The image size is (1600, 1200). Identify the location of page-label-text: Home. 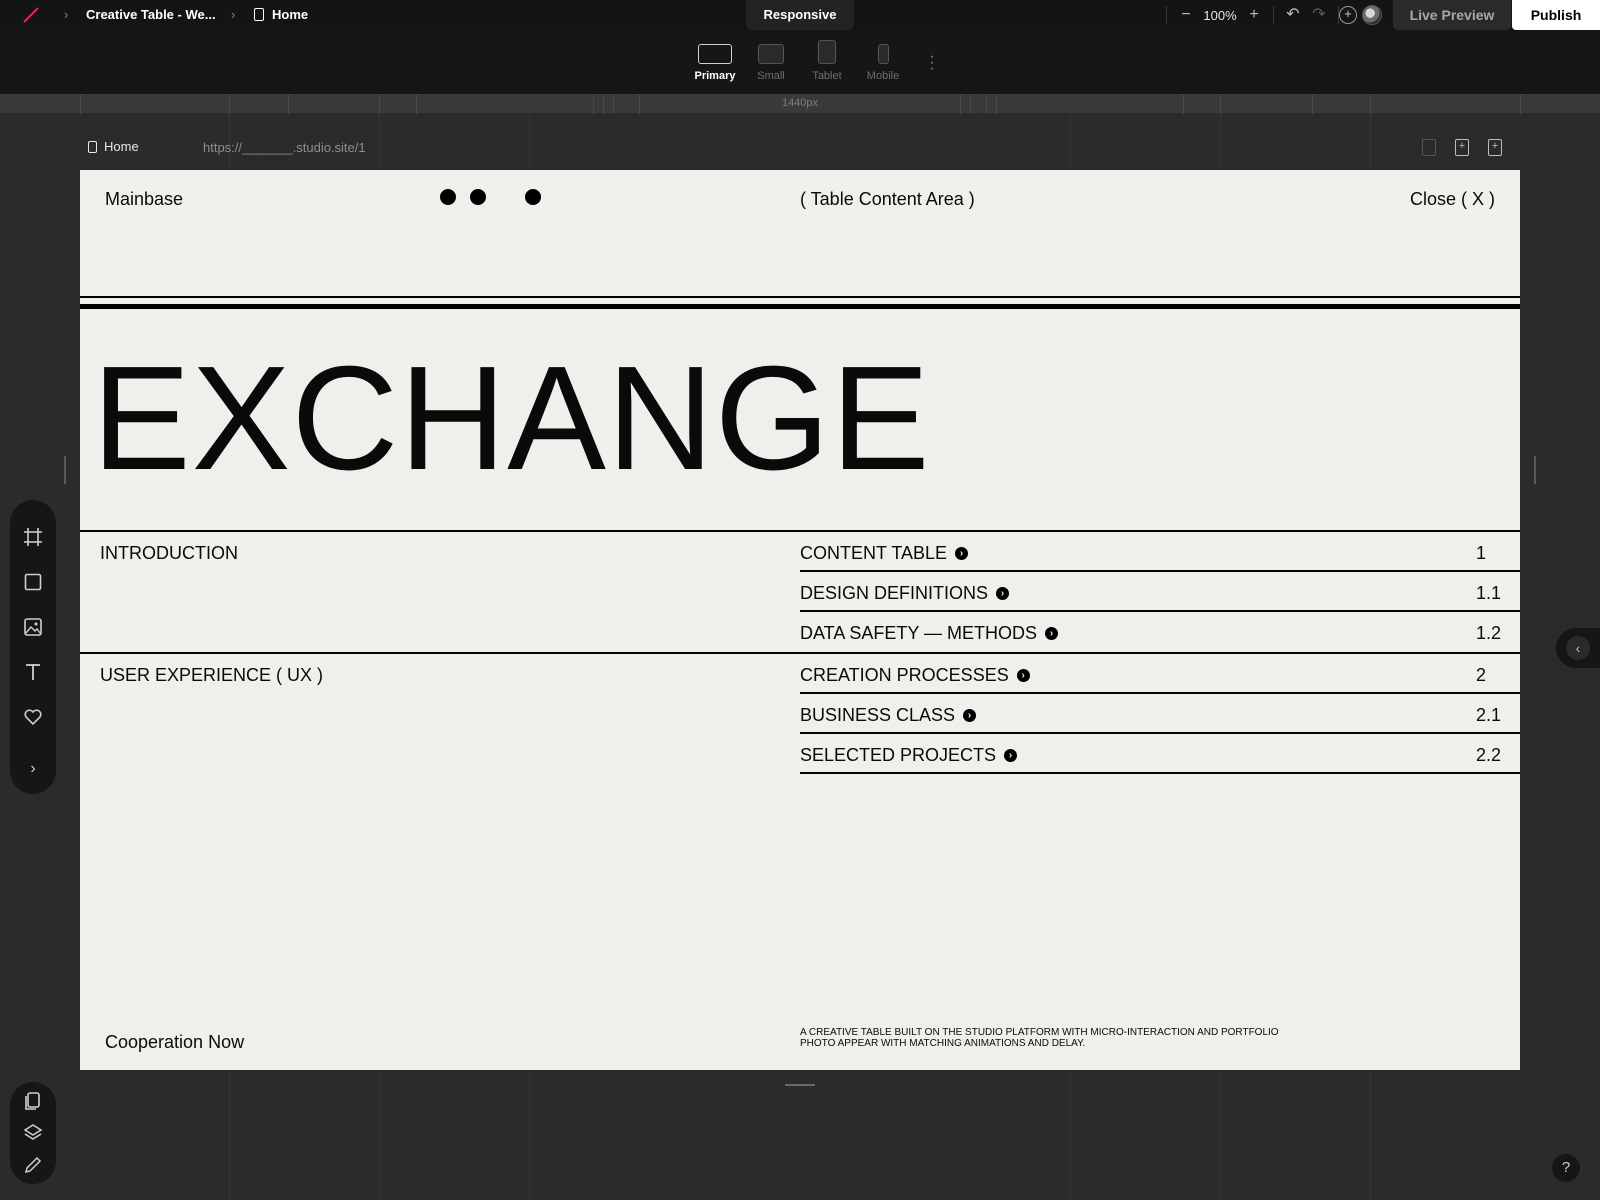
(121, 146).